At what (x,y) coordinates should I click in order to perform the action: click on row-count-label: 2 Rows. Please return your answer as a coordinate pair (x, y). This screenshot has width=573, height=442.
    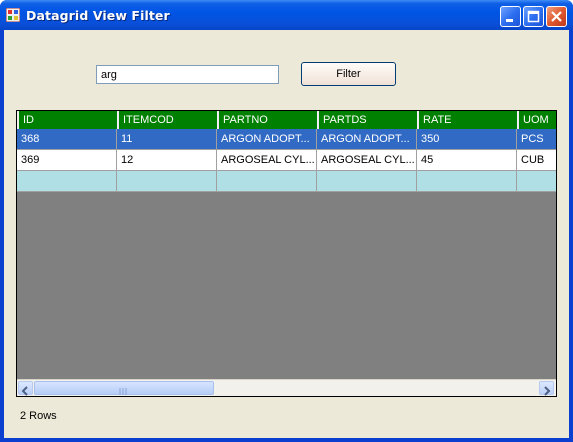
    Looking at the image, I should click on (38, 416).